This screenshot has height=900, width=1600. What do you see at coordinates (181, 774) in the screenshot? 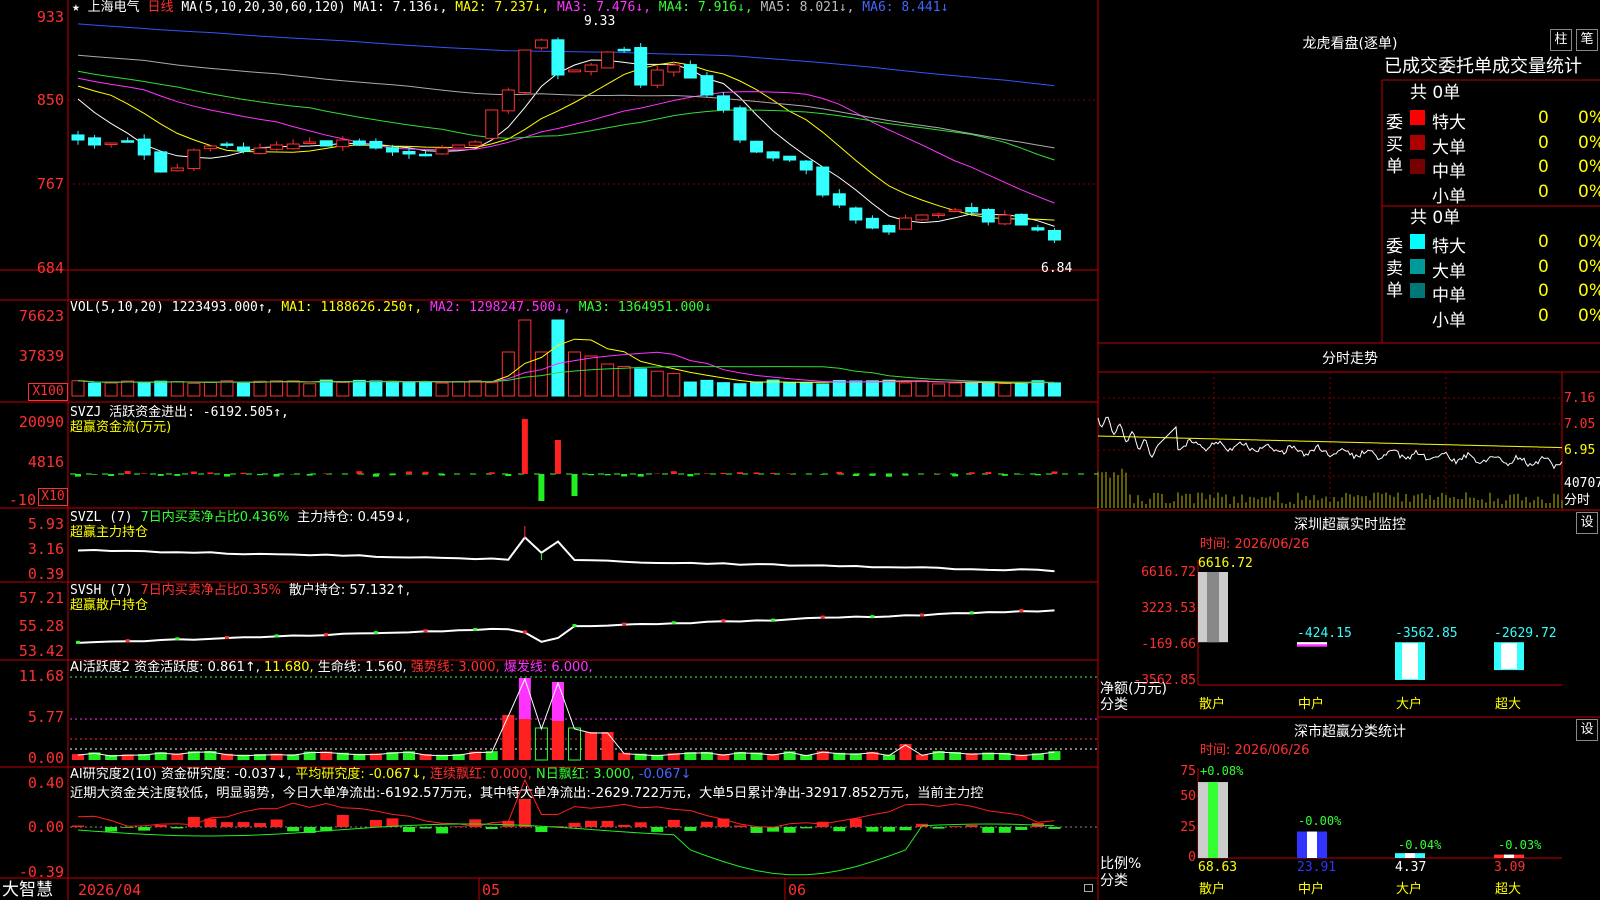
I see `ai-research-title: AI研究度2(10) 资金研究度: -0.037↓,` at bounding box center [181, 774].